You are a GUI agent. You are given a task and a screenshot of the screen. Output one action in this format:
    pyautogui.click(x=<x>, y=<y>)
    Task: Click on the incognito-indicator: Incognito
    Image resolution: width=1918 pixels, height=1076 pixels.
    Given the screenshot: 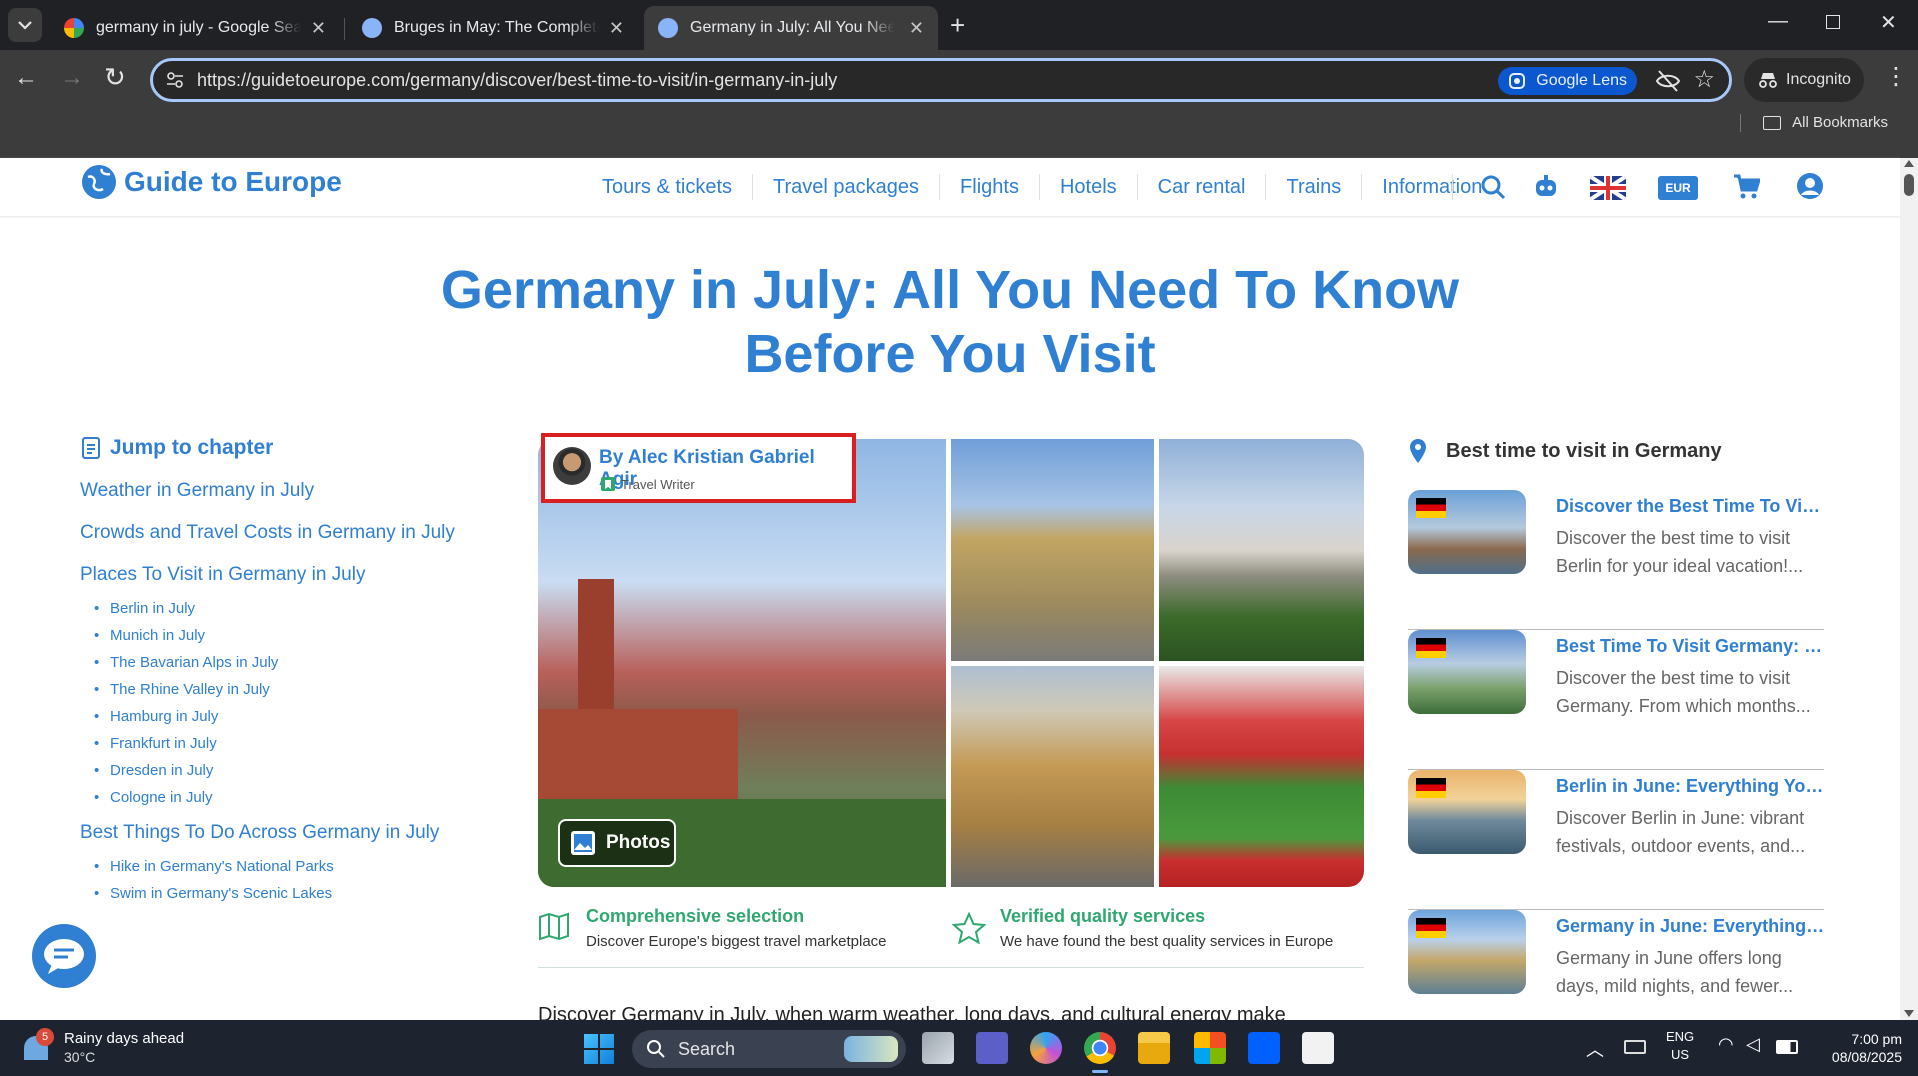 What is the action you would take?
    pyautogui.click(x=1804, y=80)
    